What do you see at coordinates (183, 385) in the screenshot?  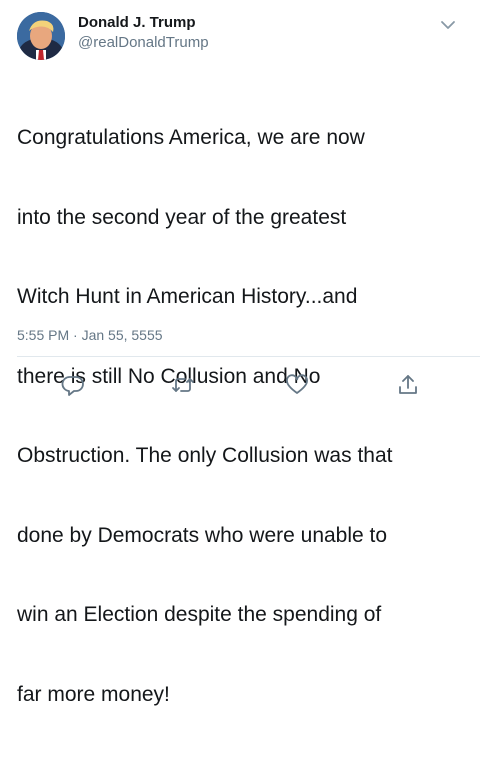 I see `retweet-icon` at bounding box center [183, 385].